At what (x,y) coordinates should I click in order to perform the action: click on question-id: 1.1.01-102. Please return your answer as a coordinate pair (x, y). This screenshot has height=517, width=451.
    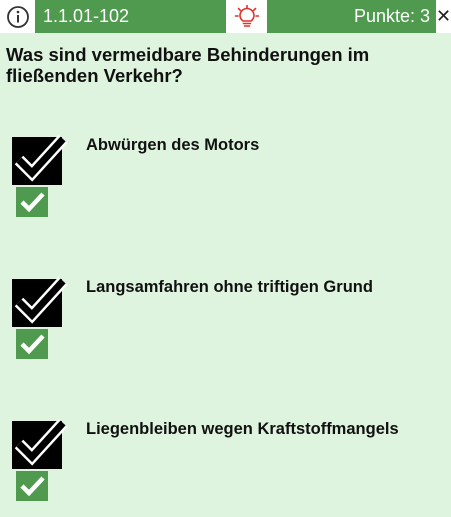
    Looking at the image, I should click on (130, 16).